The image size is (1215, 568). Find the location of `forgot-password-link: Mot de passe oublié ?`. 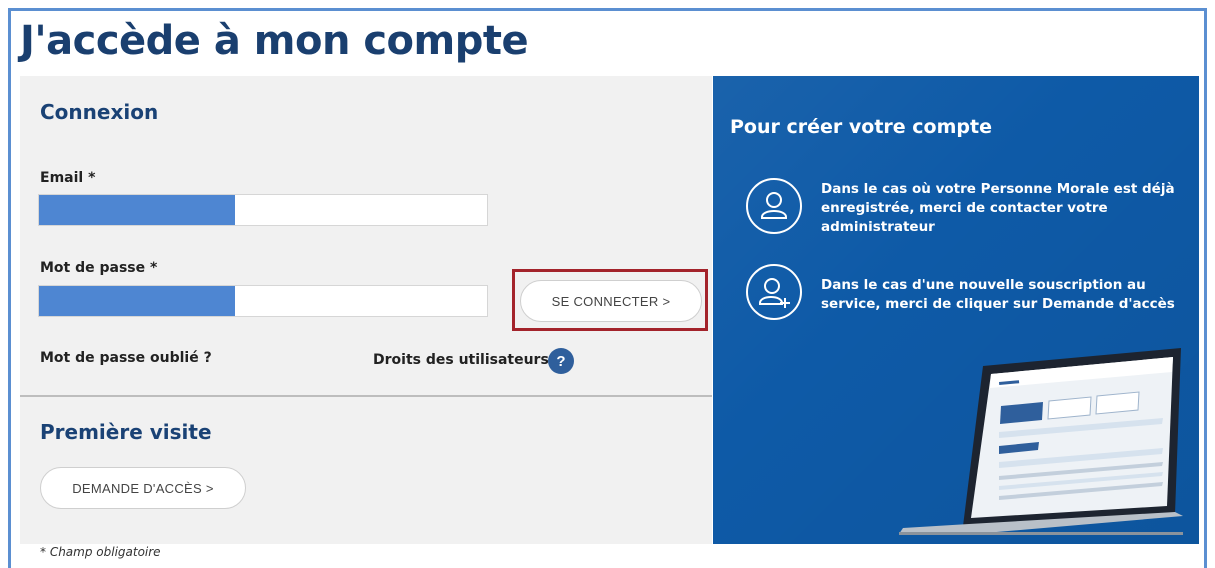

forgot-password-link: Mot de passe oublié ? is located at coordinates (126, 358).